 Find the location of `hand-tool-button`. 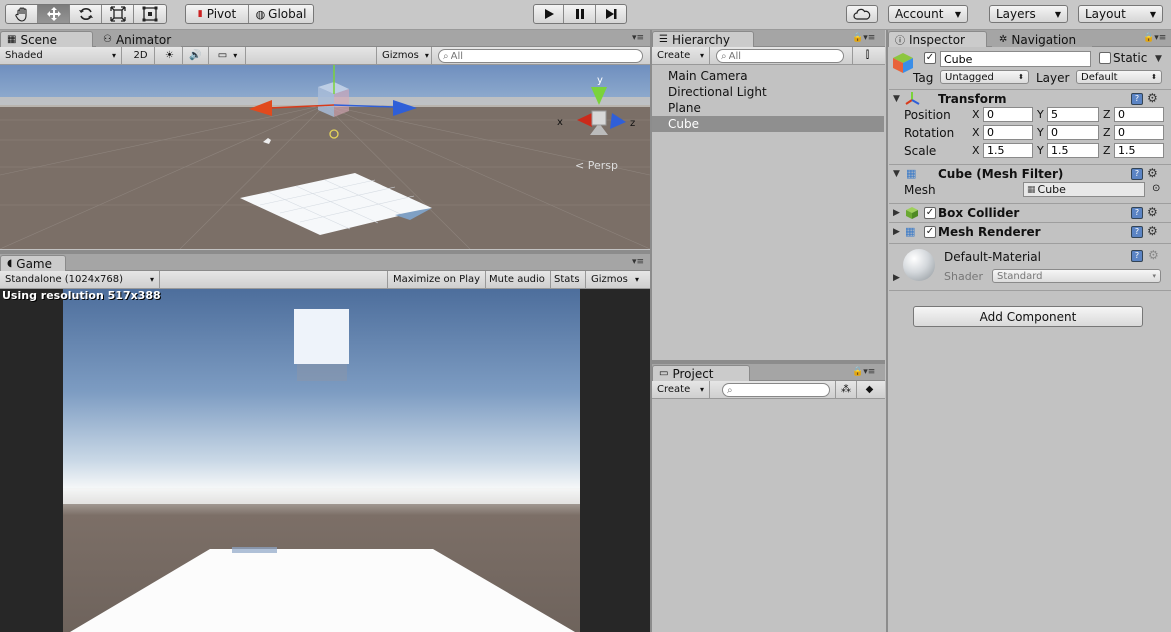

hand-tool-button is located at coordinates (22, 14).